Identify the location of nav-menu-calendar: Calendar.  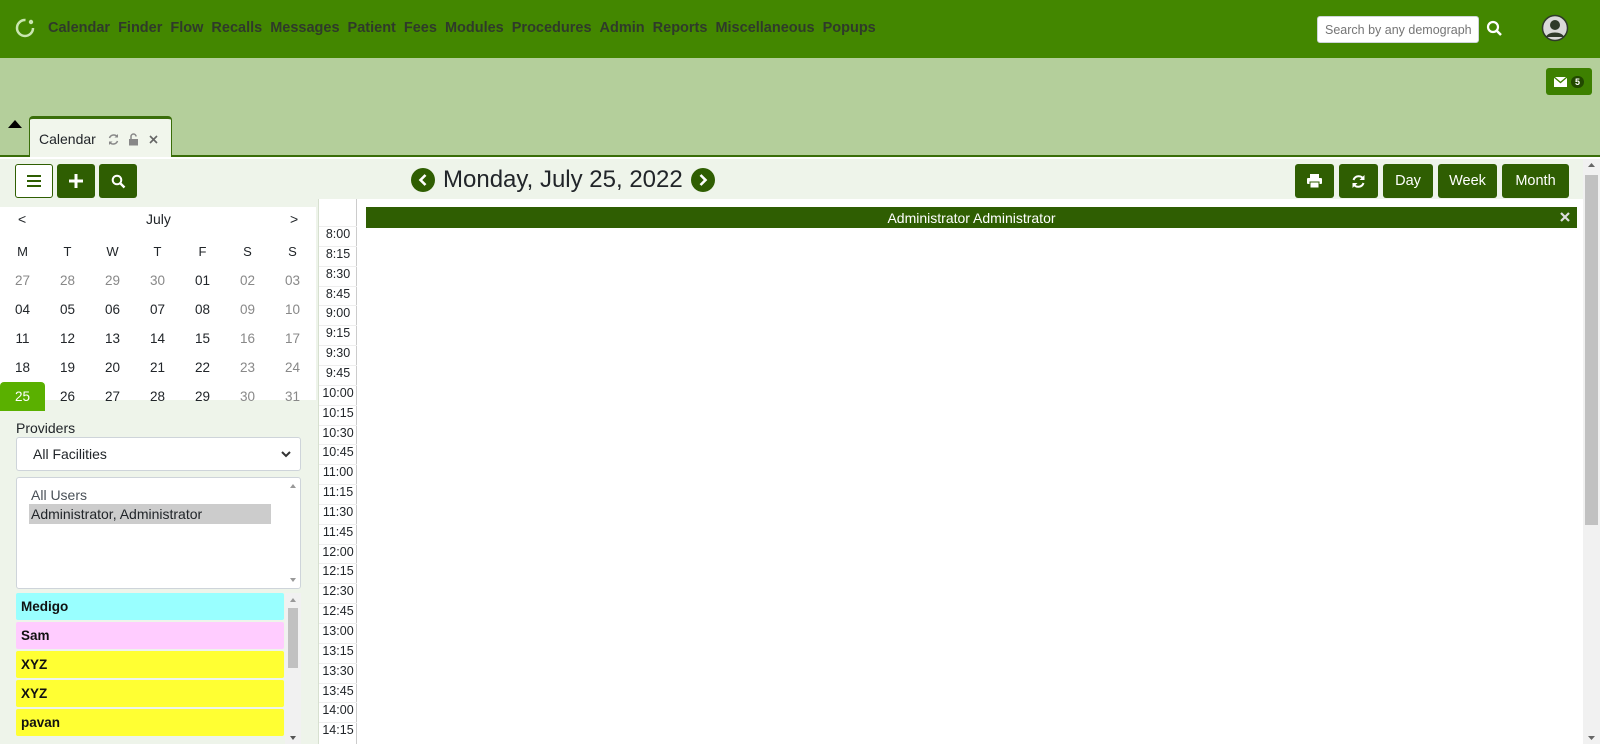
(79, 28).